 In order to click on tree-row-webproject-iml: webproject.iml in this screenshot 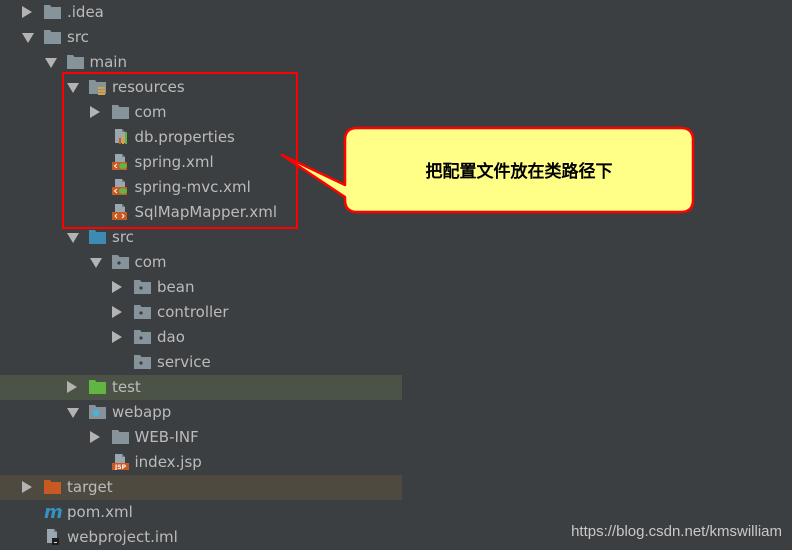, I will do `click(201, 537)`.